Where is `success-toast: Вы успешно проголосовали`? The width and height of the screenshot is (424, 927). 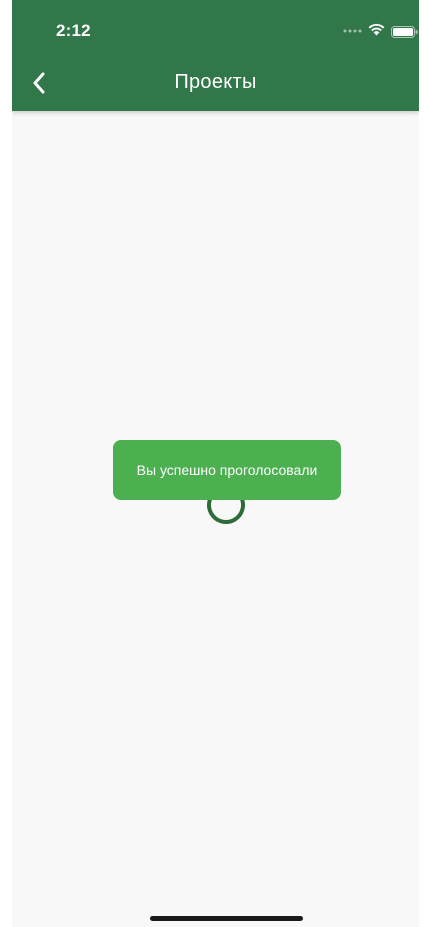
success-toast: Вы успешно проголосовали is located at coordinates (227, 470).